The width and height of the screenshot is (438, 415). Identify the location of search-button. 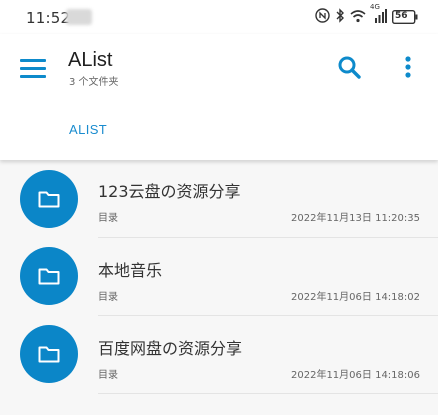
(350, 68).